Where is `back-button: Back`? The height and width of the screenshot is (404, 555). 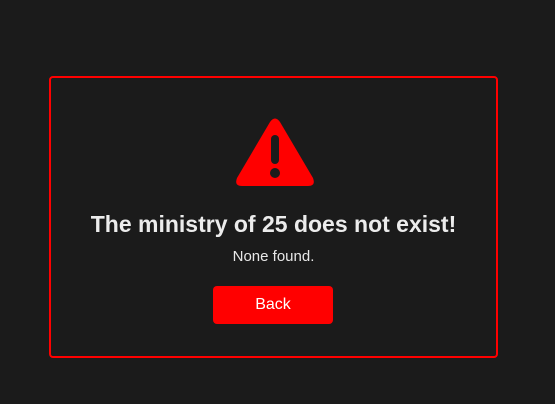 back-button: Back is located at coordinates (273, 305).